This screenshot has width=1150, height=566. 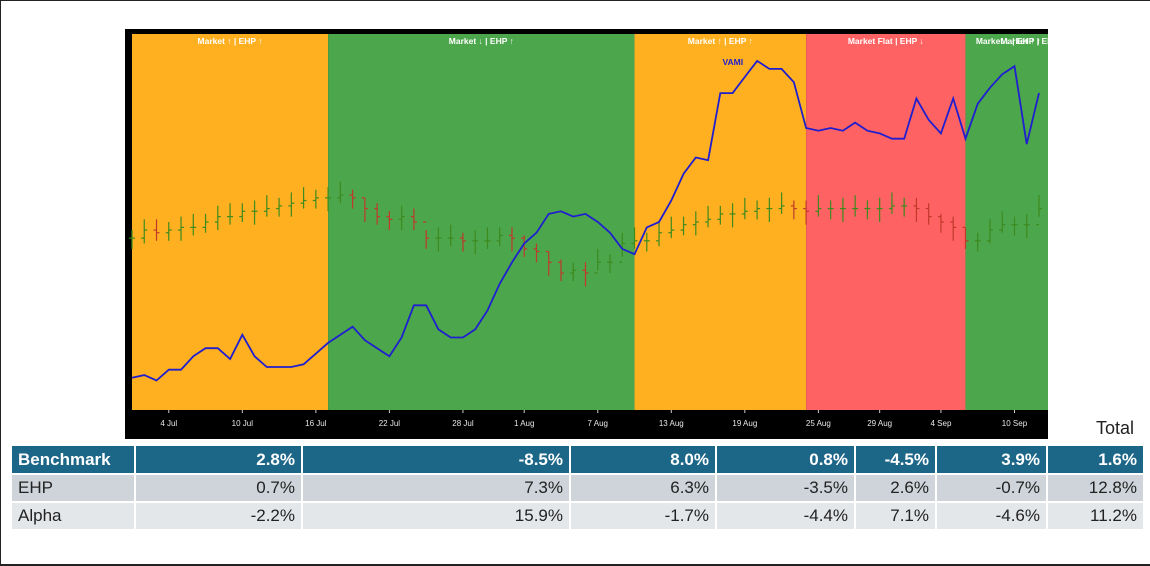 What do you see at coordinates (74, 516) in the screenshot?
I see `row-label: Alpha` at bounding box center [74, 516].